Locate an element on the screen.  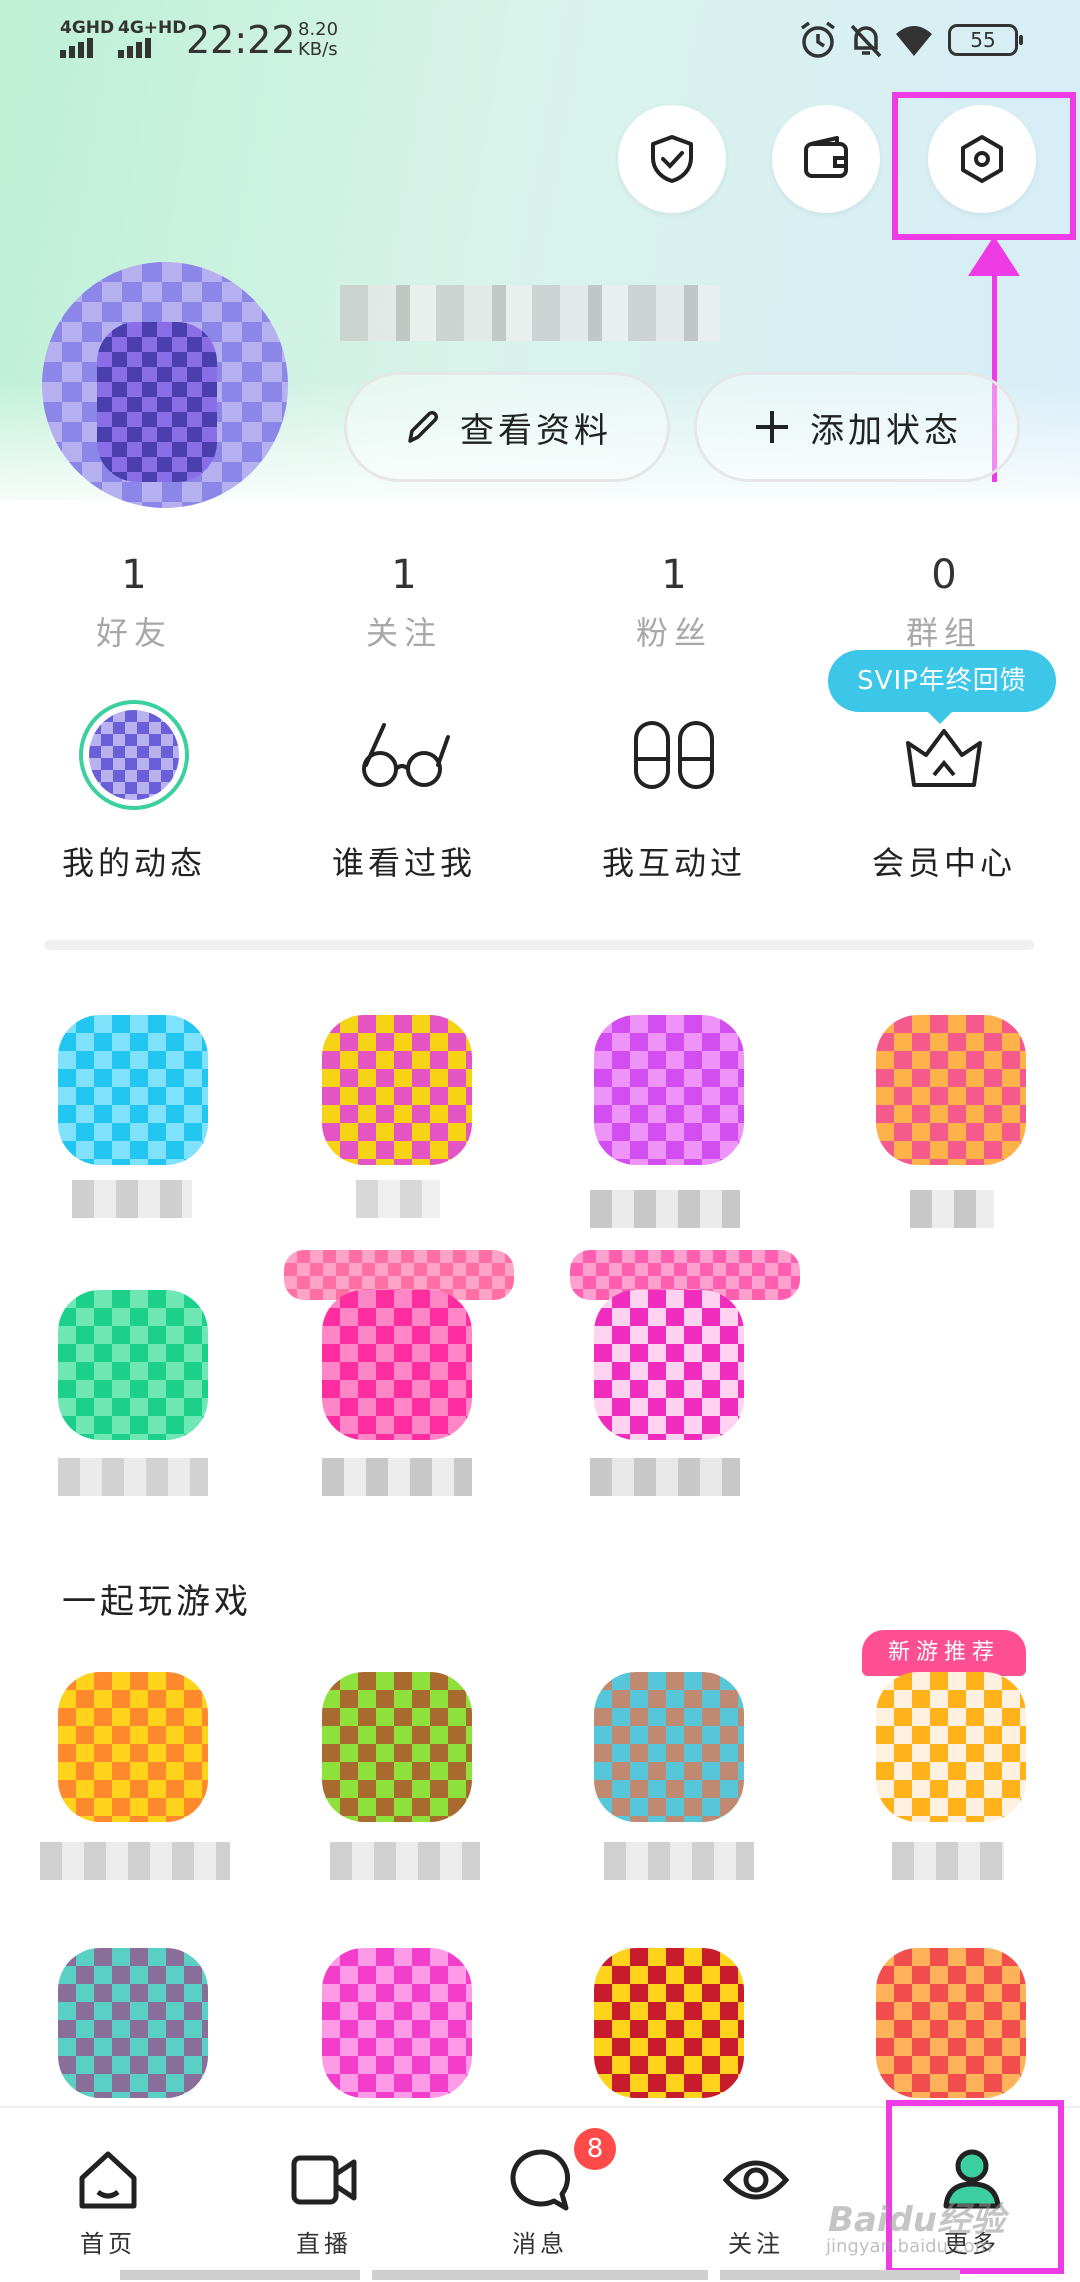
network-label-1: 4GHD is located at coordinates (87, 28).